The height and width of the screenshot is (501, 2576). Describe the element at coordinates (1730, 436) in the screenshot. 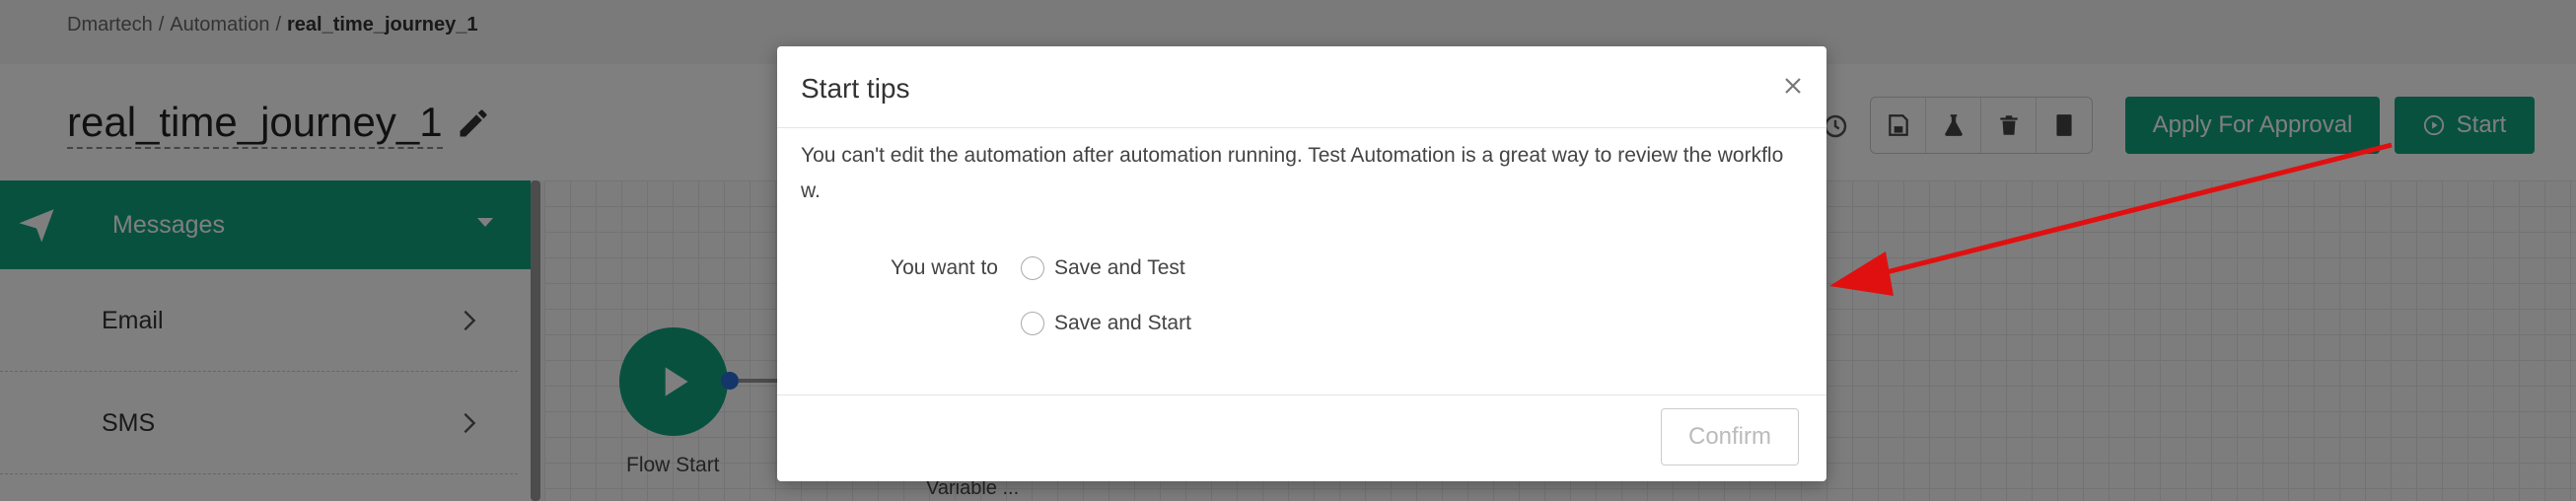

I see `confirm-button: Confirm` at that location.